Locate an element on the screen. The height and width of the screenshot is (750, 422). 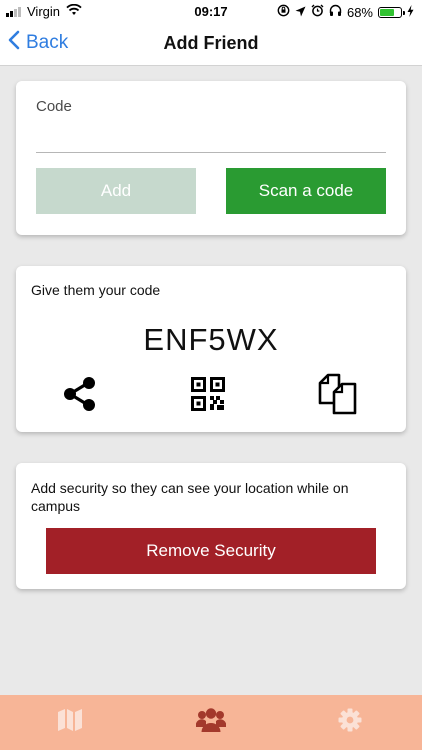
battery-percent: 68% is located at coordinates (359, 12).